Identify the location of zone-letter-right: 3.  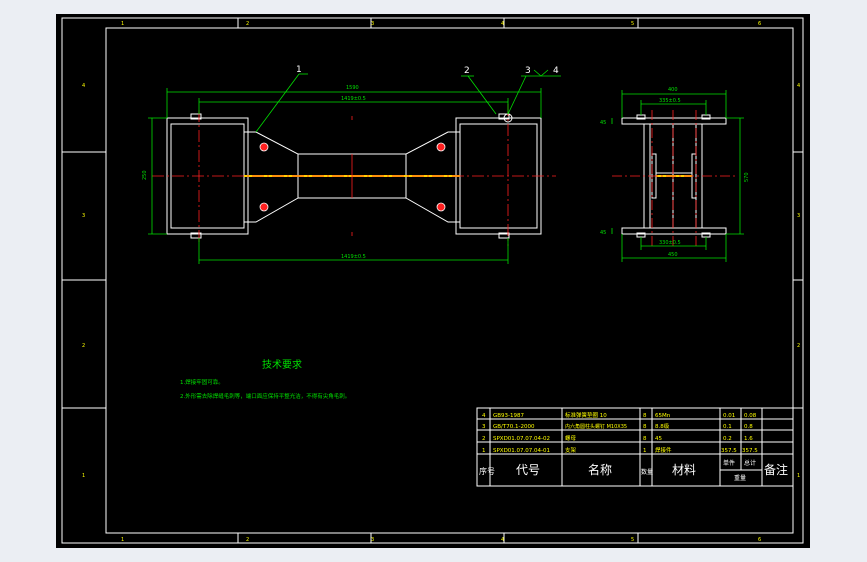
(798, 216).